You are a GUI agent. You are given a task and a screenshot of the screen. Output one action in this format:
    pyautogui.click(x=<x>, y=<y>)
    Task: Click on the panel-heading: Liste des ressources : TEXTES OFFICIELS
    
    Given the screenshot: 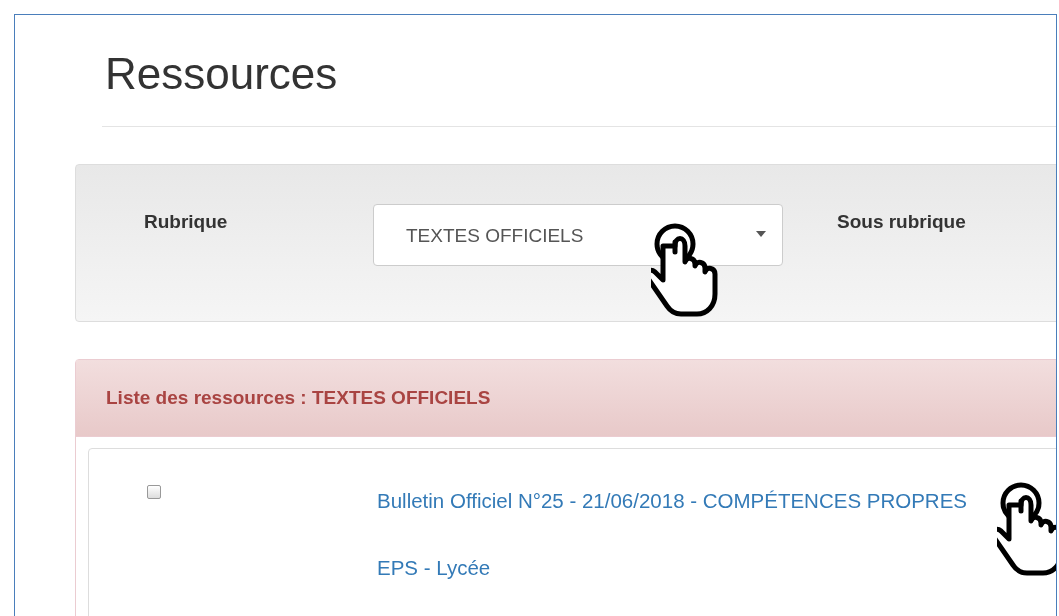 What is the action you would take?
    pyautogui.click(x=298, y=398)
    